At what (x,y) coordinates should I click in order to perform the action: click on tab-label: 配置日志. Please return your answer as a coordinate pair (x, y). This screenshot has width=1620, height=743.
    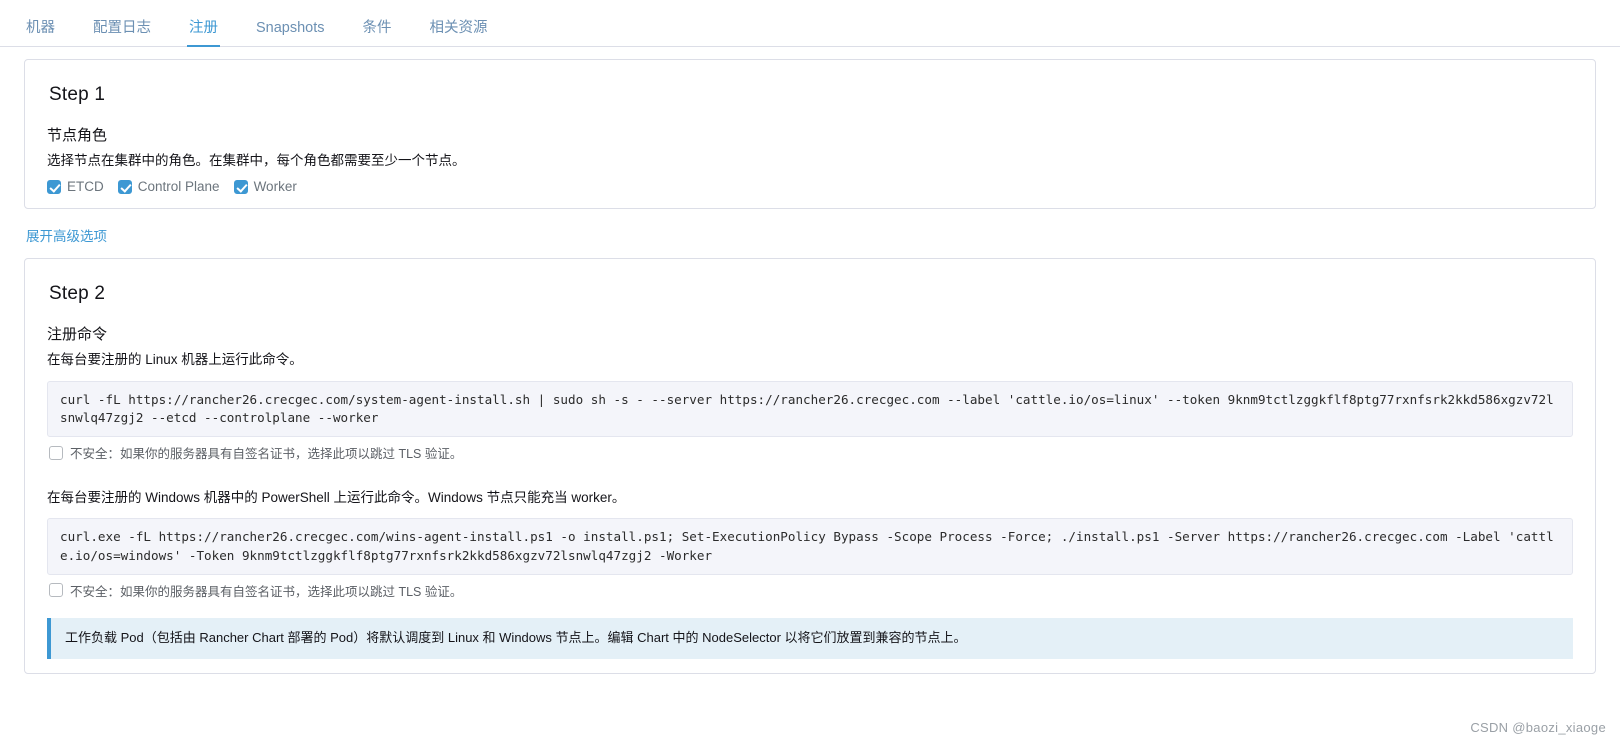
    Looking at the image, I should click on (122, 27).